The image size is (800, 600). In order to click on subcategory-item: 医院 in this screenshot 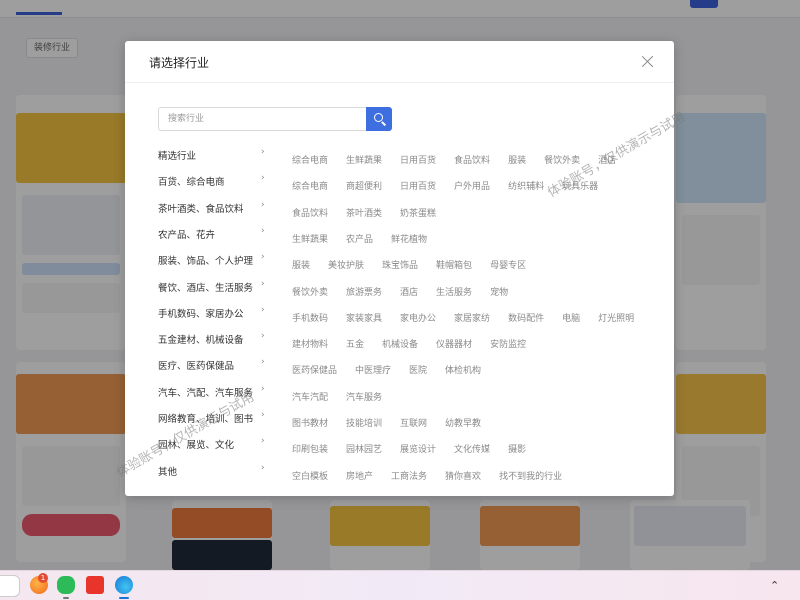, I will do `click(418, 369)`.